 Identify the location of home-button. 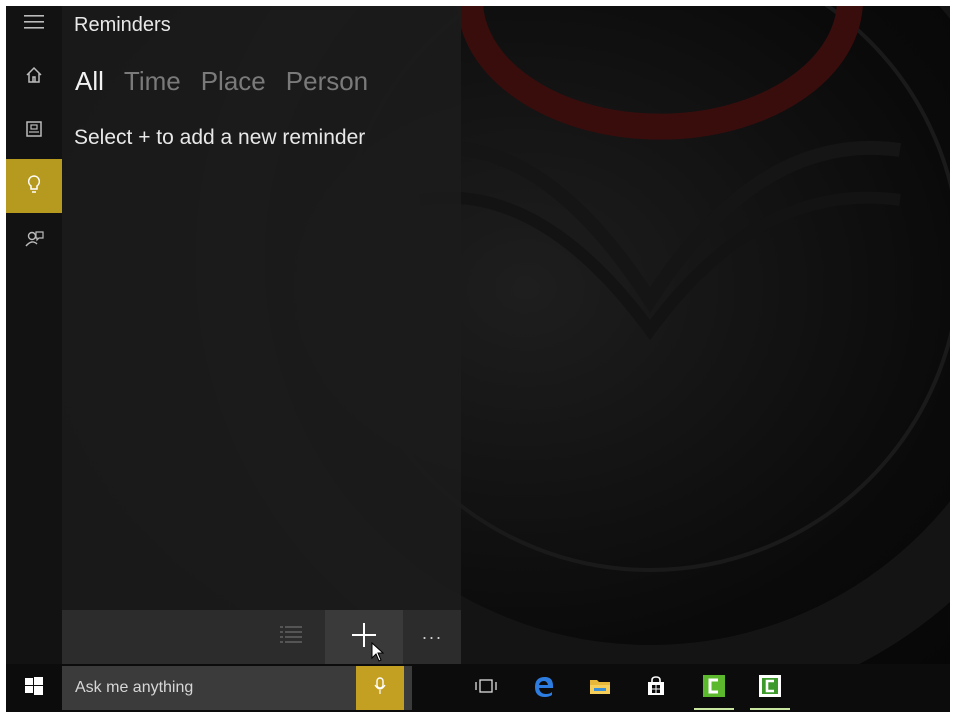
(34, 77).